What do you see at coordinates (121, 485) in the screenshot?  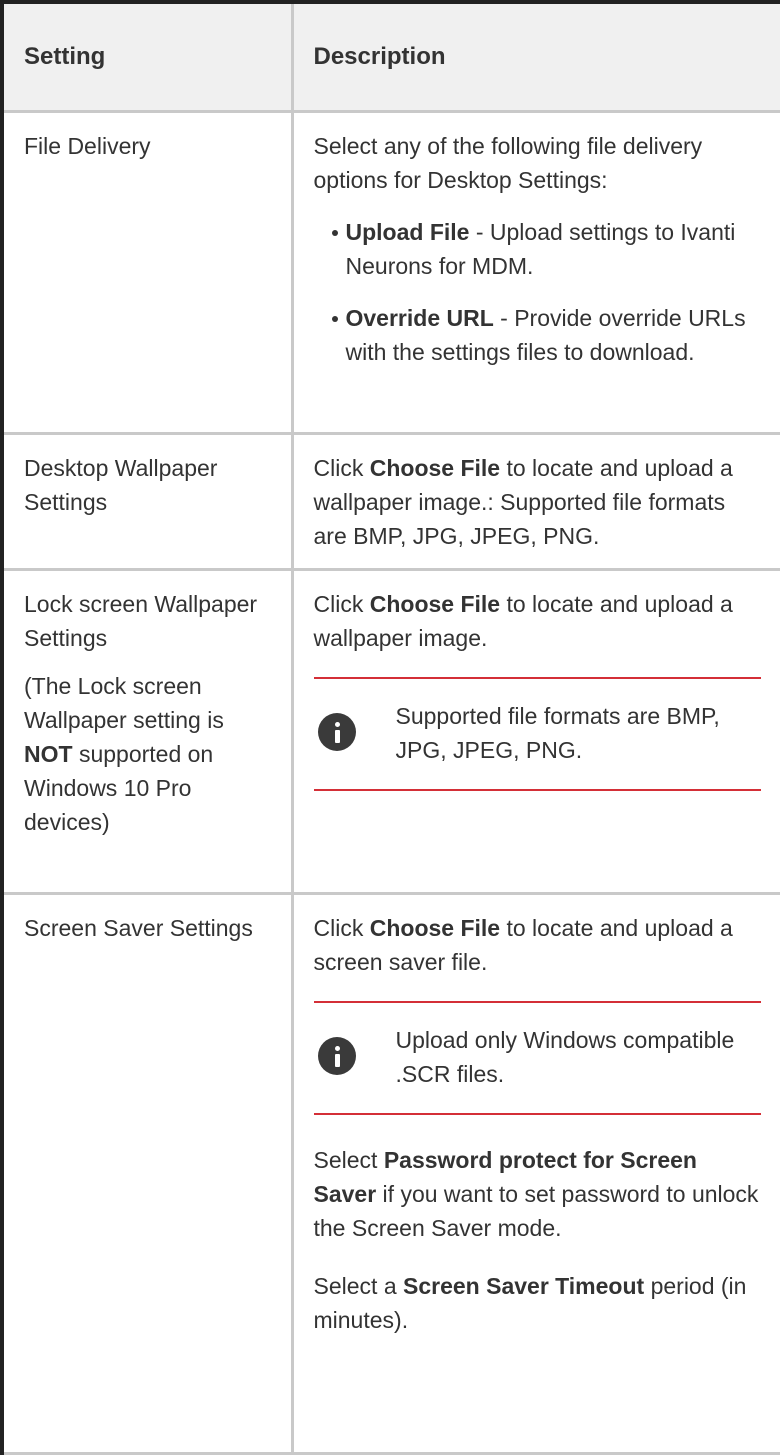 I see `setting-label: Desktop Wallpaper Settings` at bounding box center [121, 485].